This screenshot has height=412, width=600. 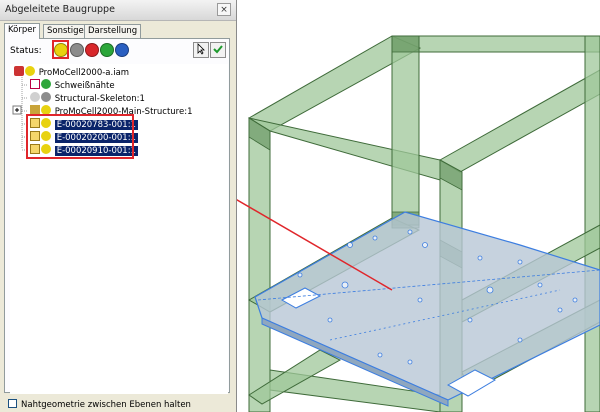 What do you see at coordinates (106, 405) in the screenshot?
I see `checkbox-label: Nahtgeometrie zwischen Ebenen halten` at bounding box center [106, 405].